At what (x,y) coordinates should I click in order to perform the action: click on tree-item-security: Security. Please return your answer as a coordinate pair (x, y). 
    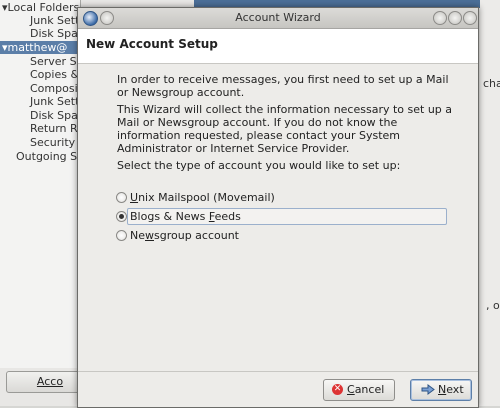
    Looking at the image, I should click on (52, 142).